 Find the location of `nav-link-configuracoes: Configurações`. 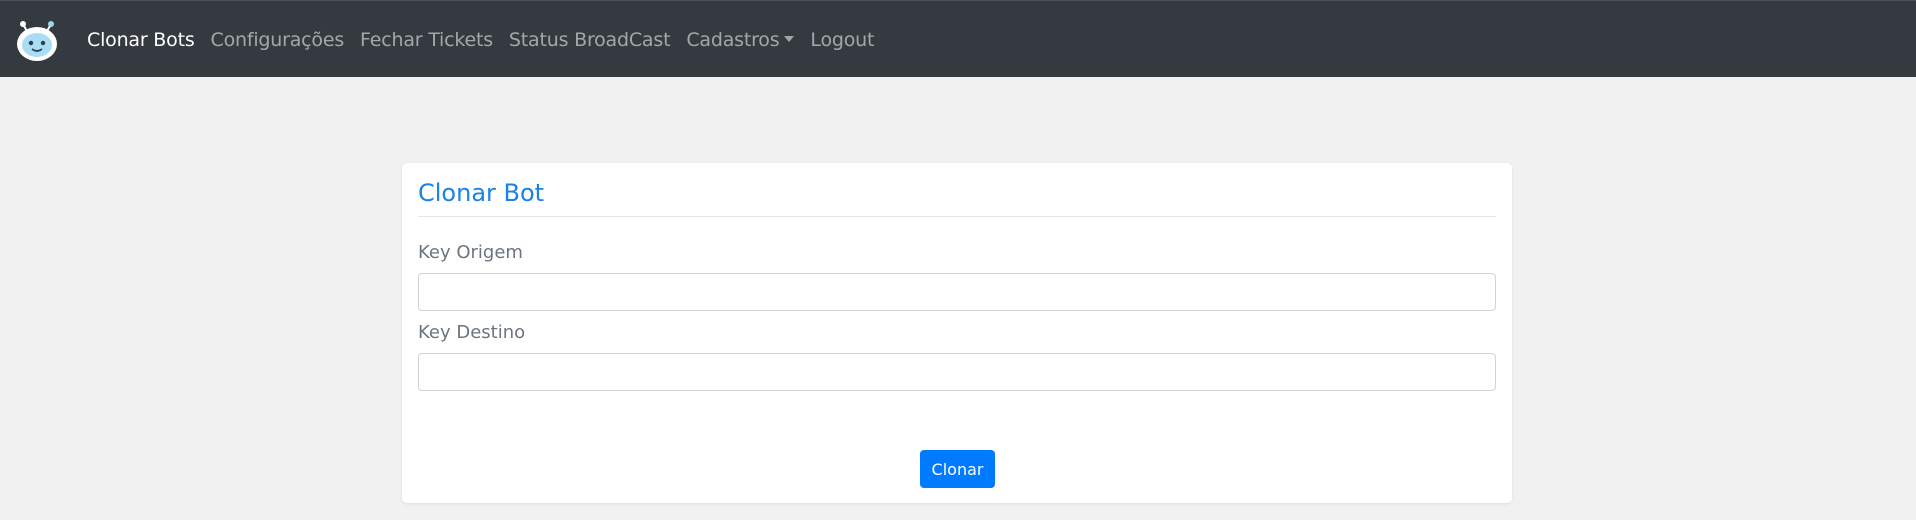

nav-link-configuracoes: Configurações is located at coordinates (278, 40).